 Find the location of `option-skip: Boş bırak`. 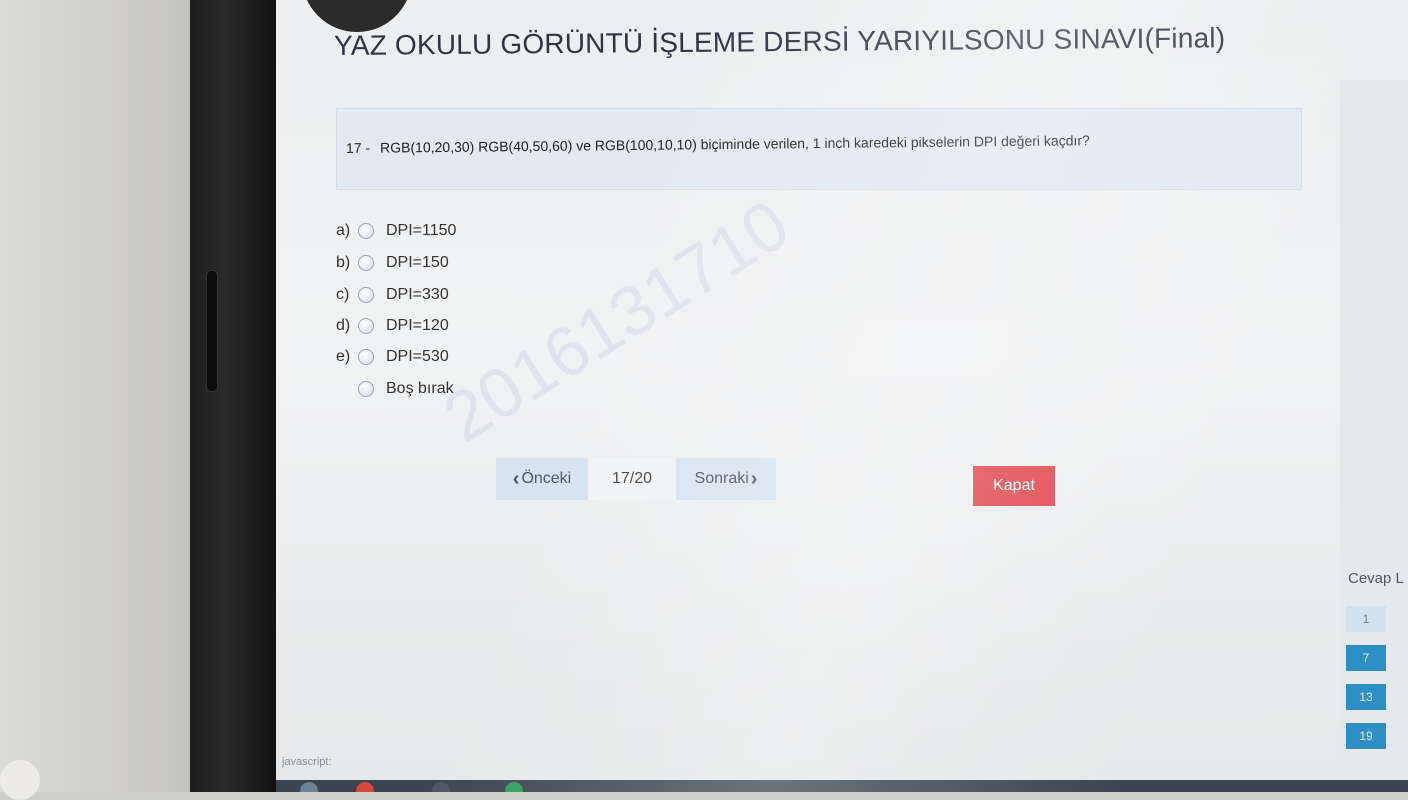

option-skip: Boş bırak is located at coordinates (395, 389).